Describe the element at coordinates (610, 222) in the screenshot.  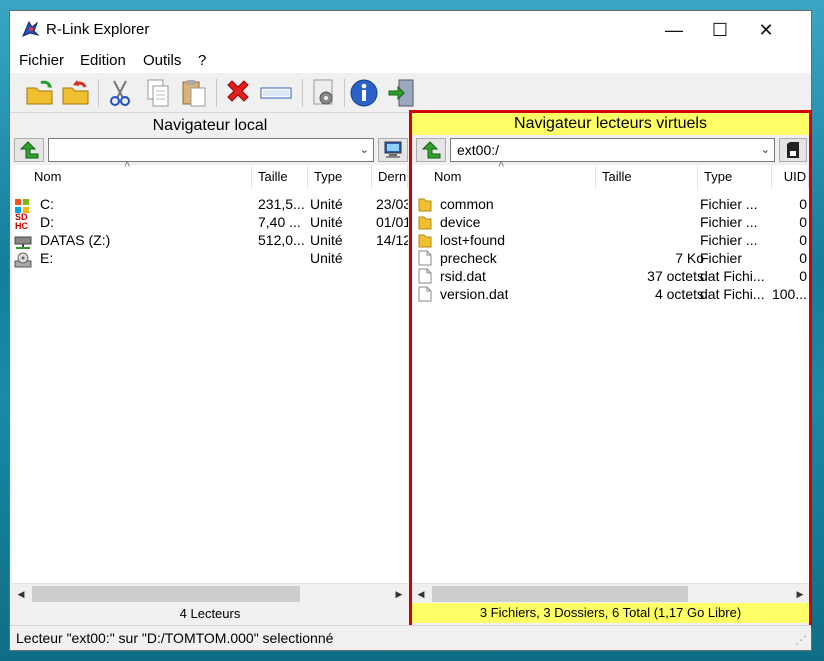
I see `list-item: device Fichier ... 0` at that location.